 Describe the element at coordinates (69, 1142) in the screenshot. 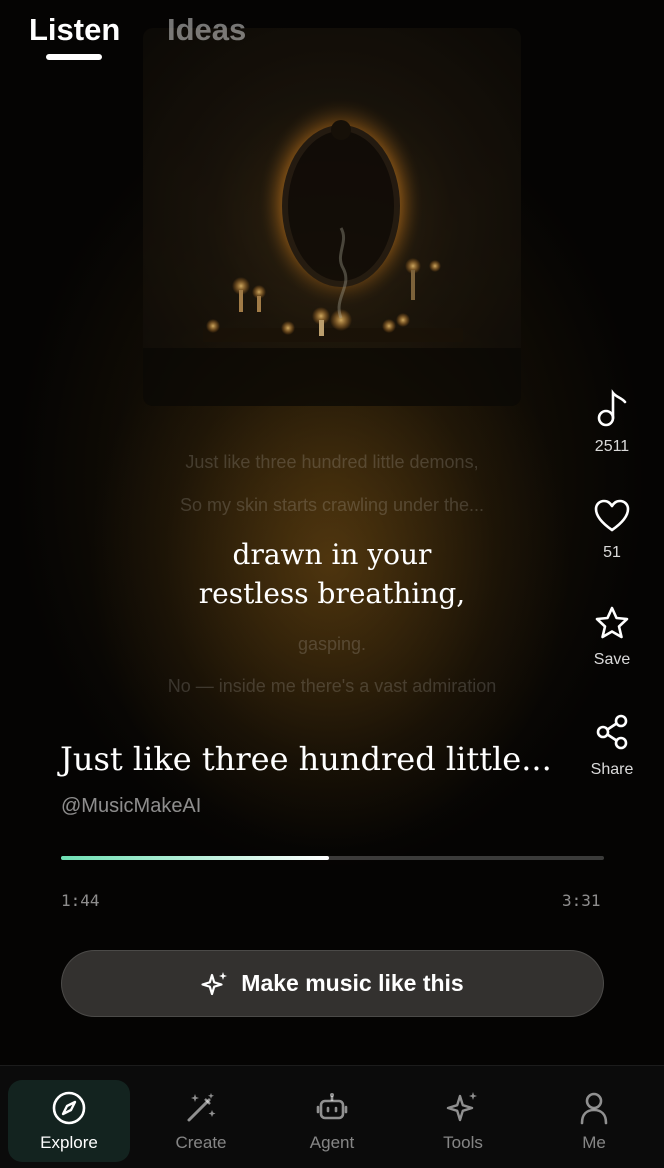

I see `nav-label: Explore` at that location.